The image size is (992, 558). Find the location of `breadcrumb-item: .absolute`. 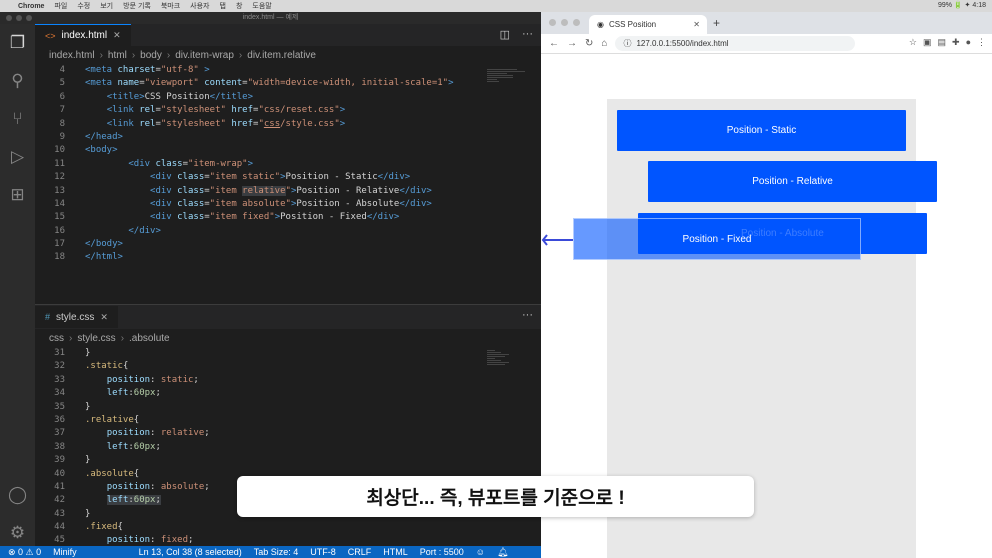

breadcrumb-item: .absolute is located at coordinates (149, 338).